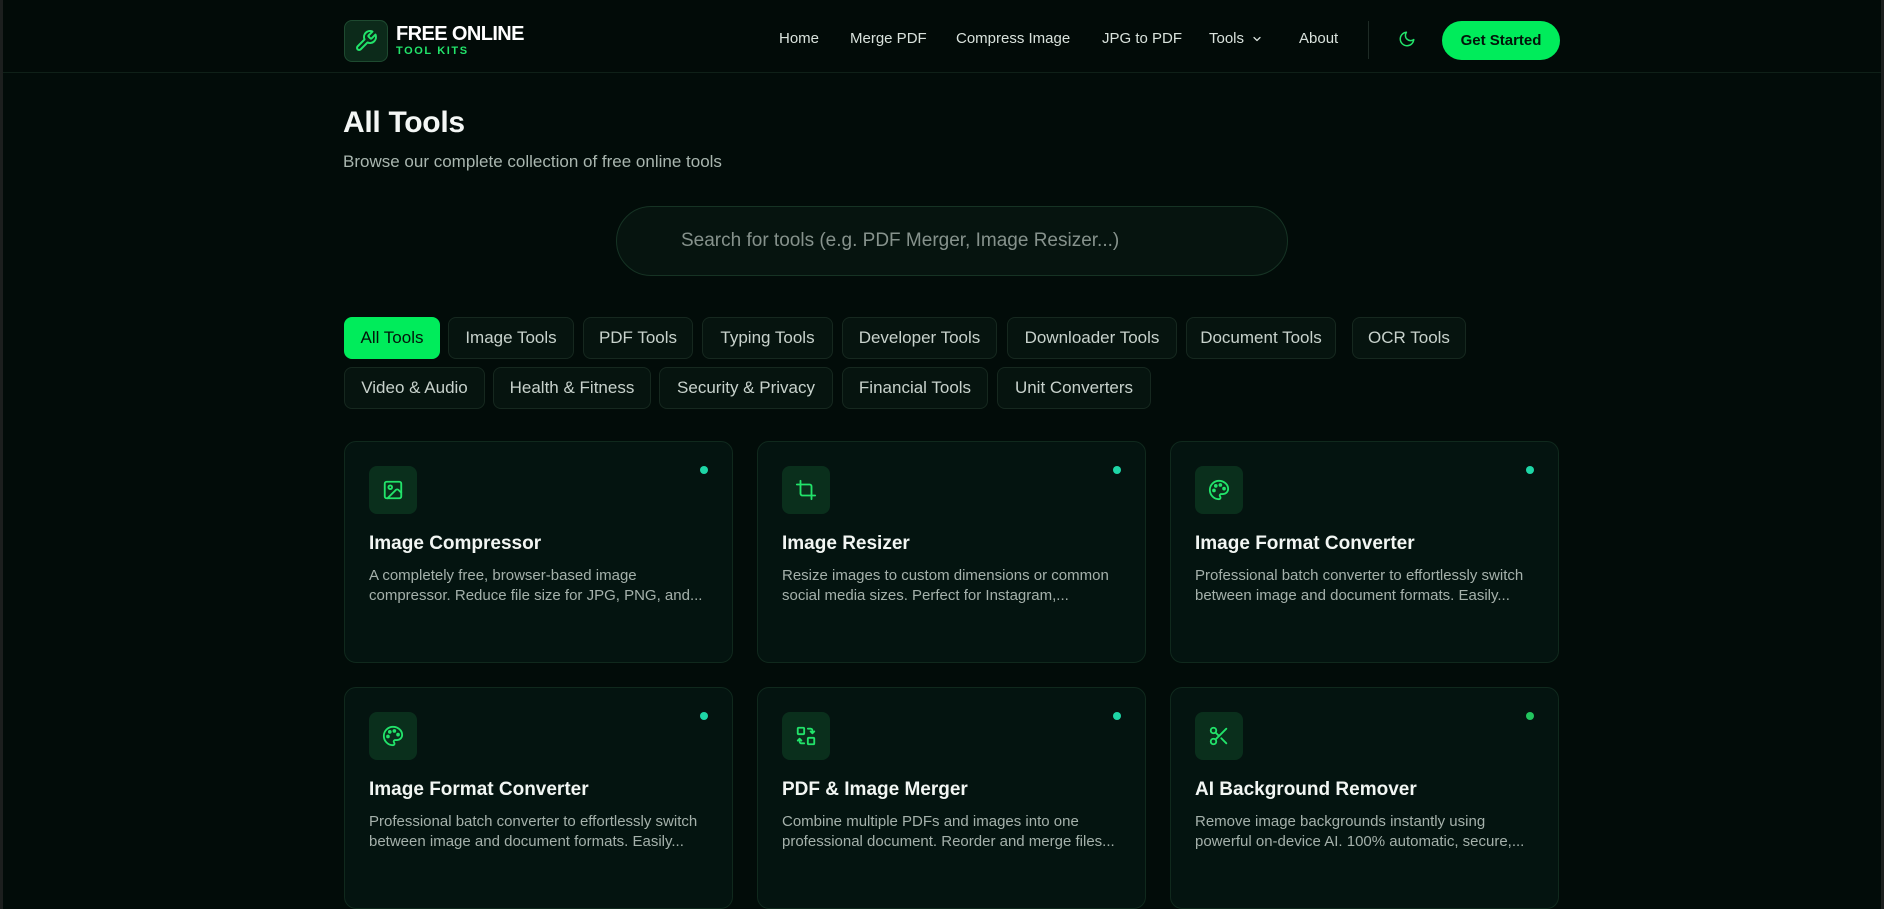 The height and width of the screenshot is (909, 1884). I want to click on search-input, so click(984, 241).